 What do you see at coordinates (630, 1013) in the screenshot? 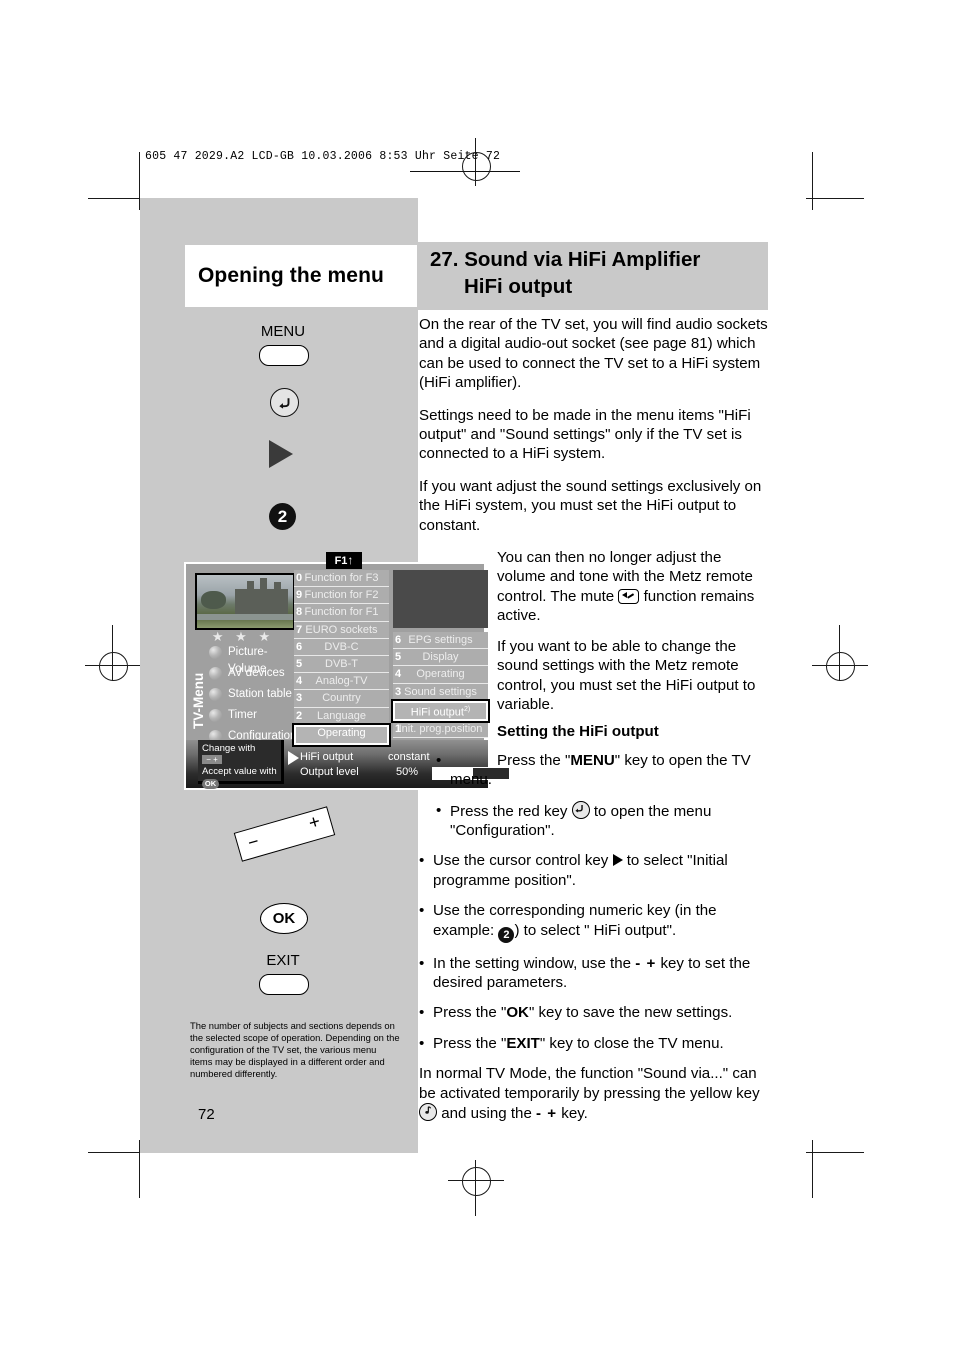
I see `bullet-text-post: " key to save the new settings.` at bounding box center [630, 1013].